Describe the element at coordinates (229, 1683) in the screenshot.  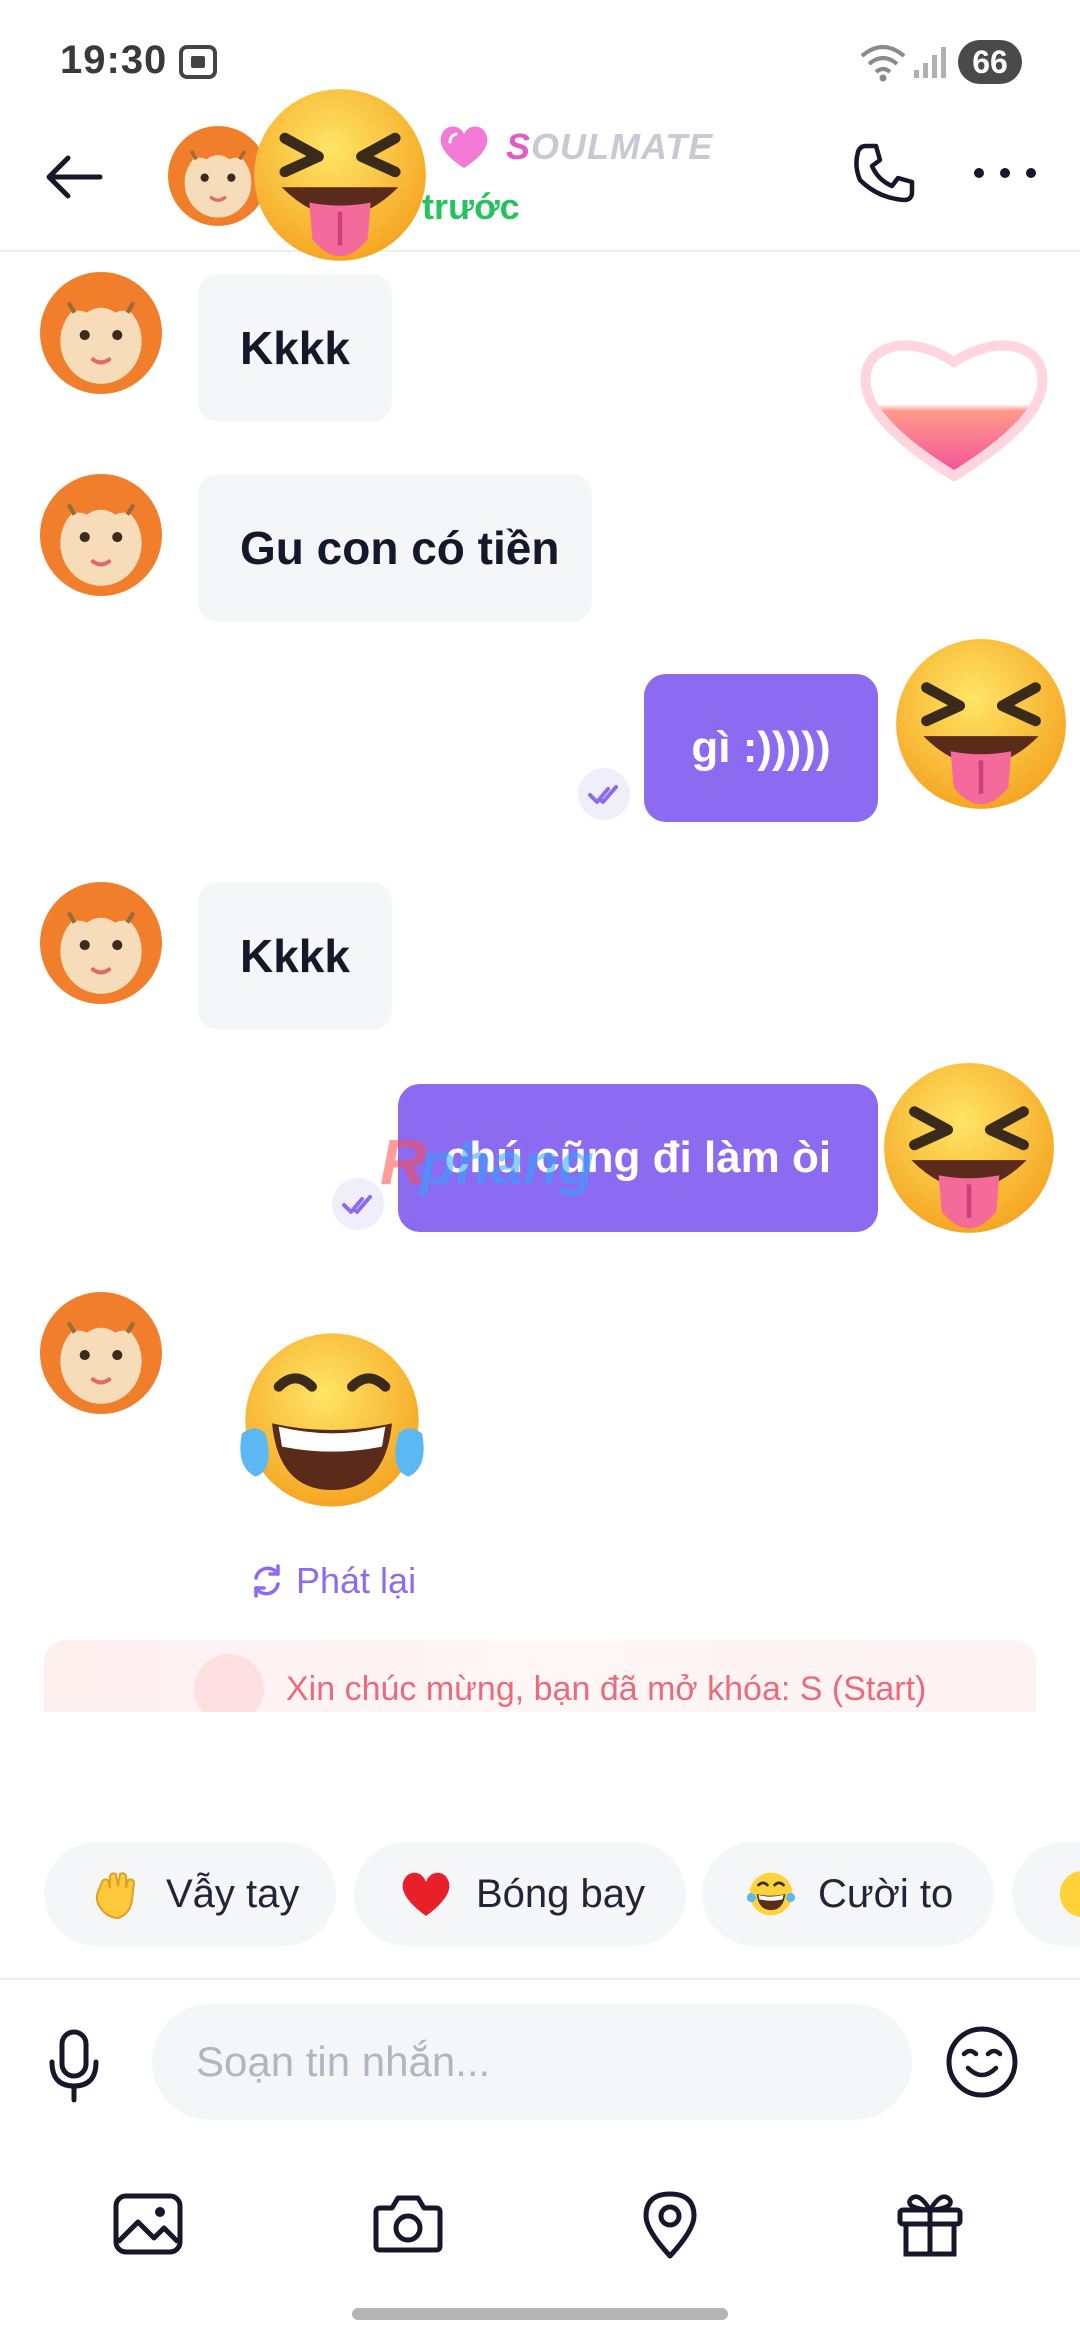
I see `banner-decoration` at that location.